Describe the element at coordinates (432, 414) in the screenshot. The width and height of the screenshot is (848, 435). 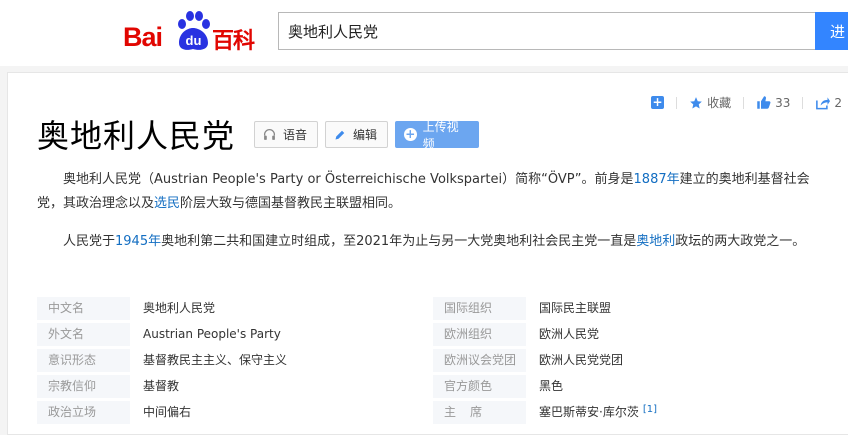
I see `infobox-row: 政治立场 中间偏右 主席 塞巴斯蒂安·库尔茨 [1]` at that location.